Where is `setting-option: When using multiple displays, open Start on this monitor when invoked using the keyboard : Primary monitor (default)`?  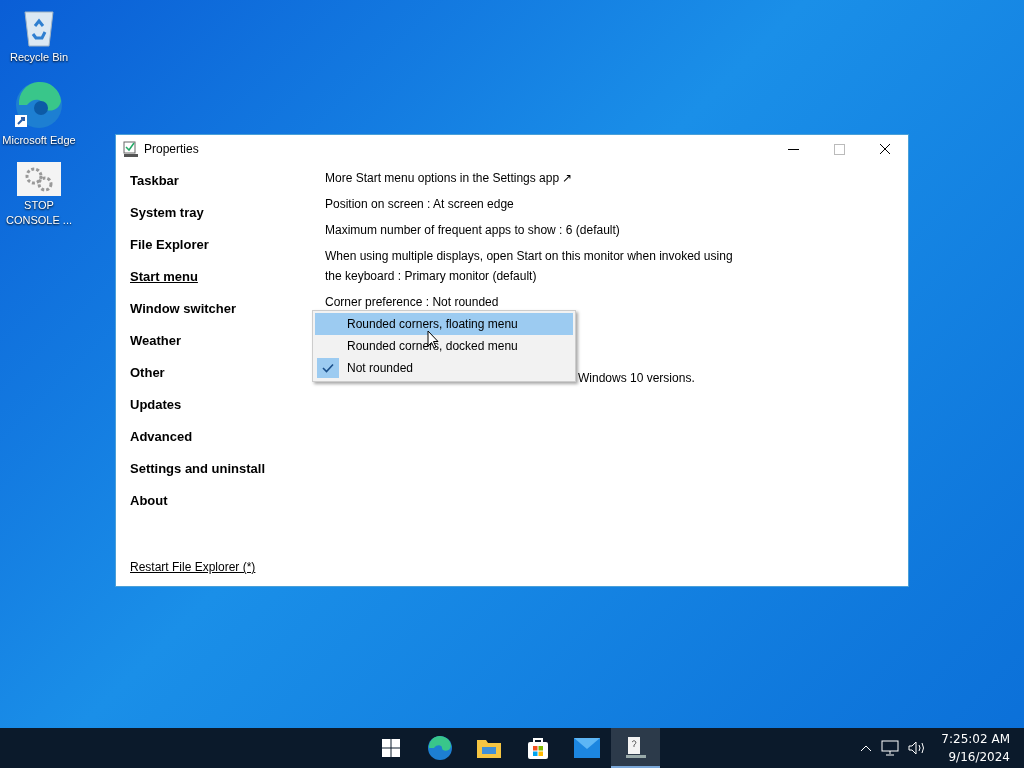
setting-option: When using multiple displays, open Start on this monitor when invoked using the keyboard : Primary monitor (default) is located at coordinates (532, 266).